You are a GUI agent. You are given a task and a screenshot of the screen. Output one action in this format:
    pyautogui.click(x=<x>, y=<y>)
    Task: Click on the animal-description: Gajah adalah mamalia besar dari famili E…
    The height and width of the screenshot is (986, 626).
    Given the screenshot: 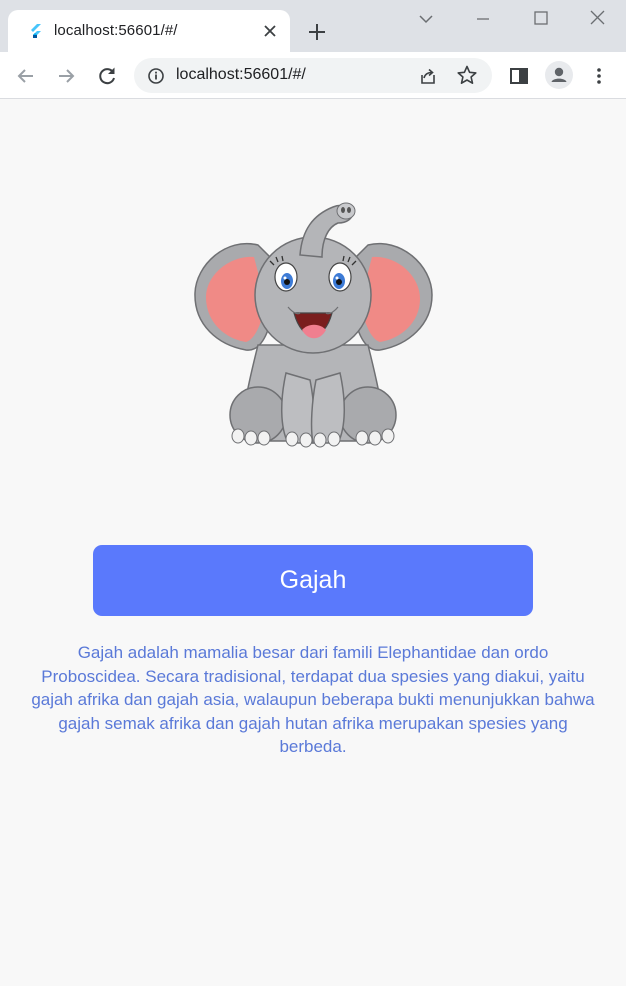 What is the action you would take?
    pyautogui.click(x=313, y=699)
    